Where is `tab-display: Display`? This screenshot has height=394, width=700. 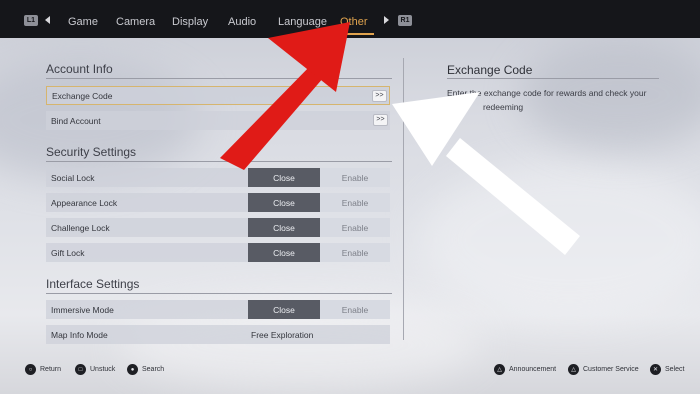 tab-display: Display is located at coordinates (190, 22).